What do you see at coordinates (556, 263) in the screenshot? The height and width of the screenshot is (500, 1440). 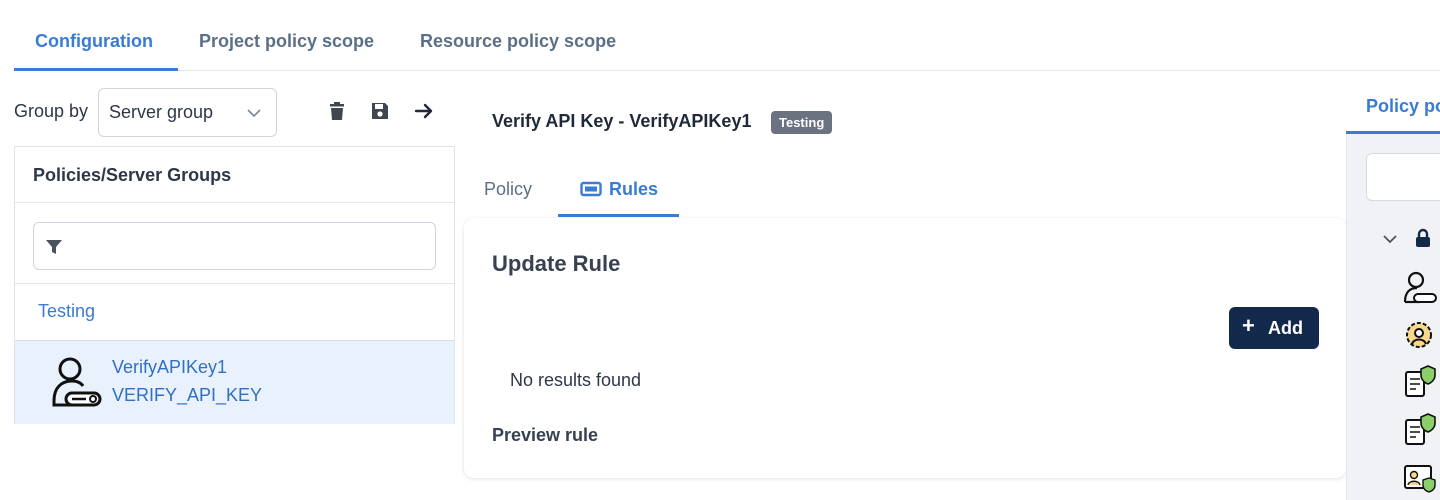 I see `card-title: Update Rule` at bounding box center [556, 263].